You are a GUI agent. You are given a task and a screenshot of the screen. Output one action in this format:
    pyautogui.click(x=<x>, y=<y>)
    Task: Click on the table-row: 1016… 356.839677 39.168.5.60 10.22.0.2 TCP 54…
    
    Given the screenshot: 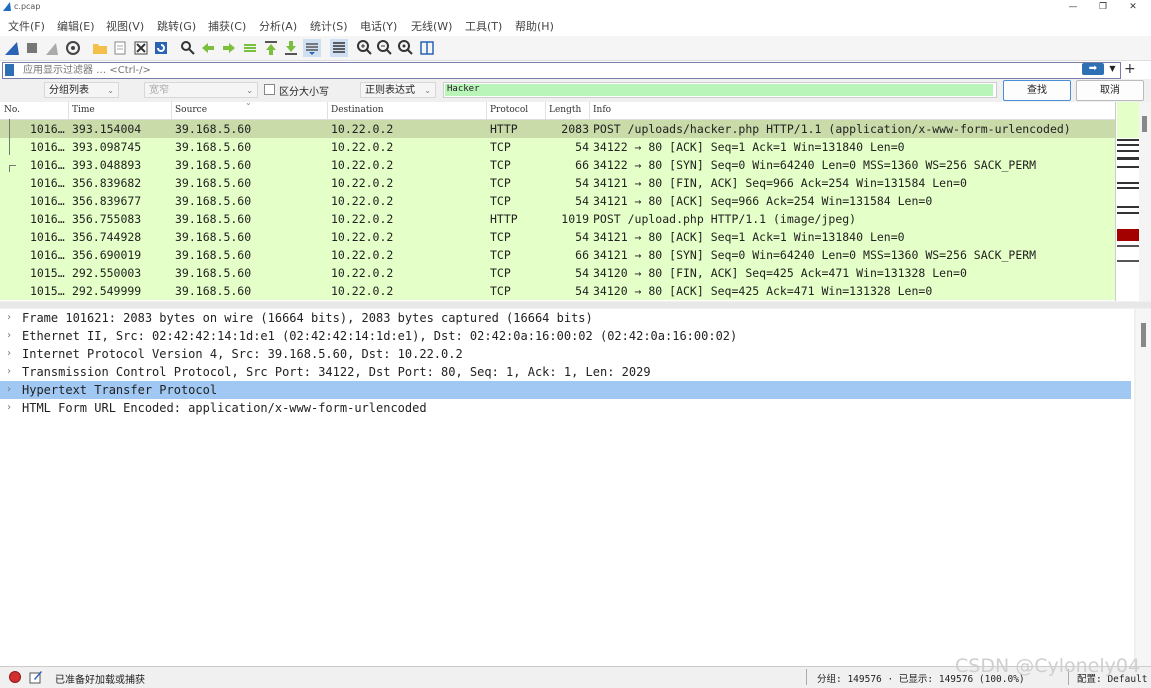 What is the action you would take?
    pyautogui.click(x=557, y=201)
    